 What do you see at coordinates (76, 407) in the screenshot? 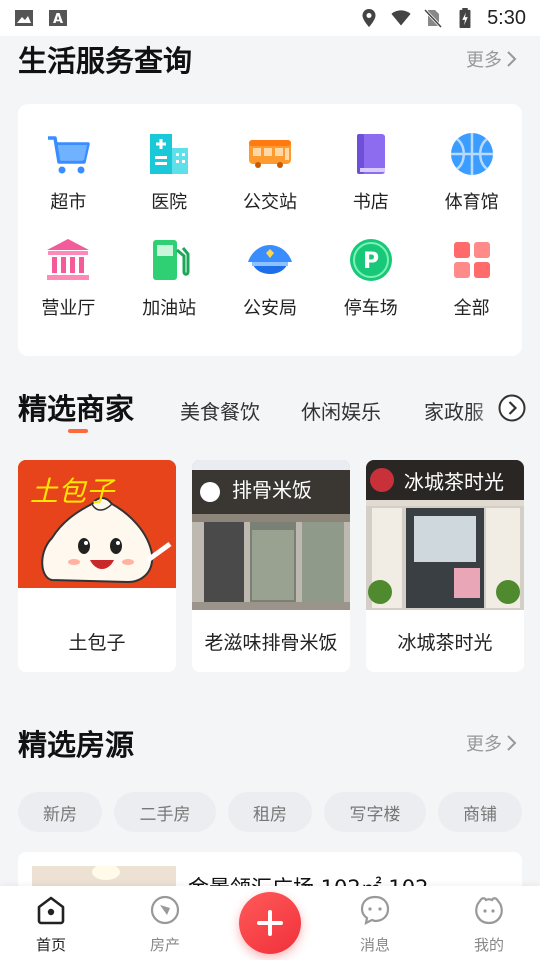
I see `merchants-title: 精选商家` at bounding box center [76, 407].